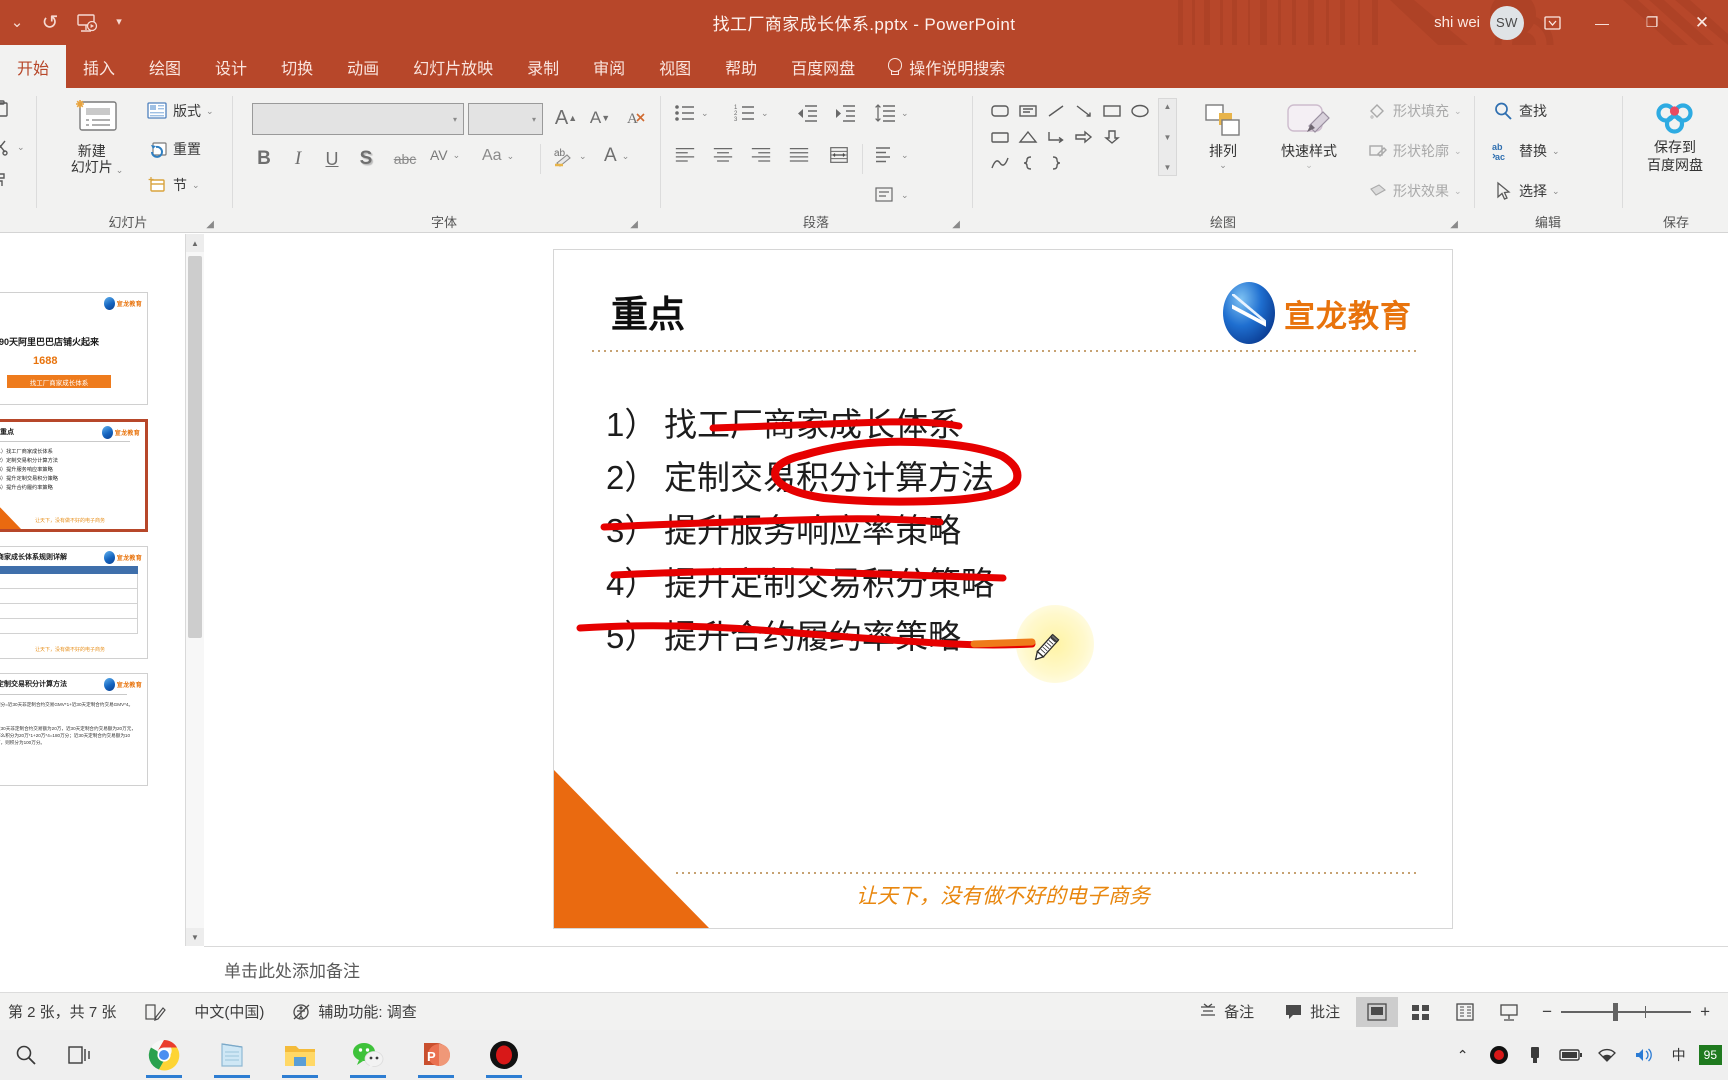 The image size is (1728, 1080). What do you see at coordinates (164, 1055) in the screenshot?
I see `chrome-icon` at bounding box center [164, 1055].